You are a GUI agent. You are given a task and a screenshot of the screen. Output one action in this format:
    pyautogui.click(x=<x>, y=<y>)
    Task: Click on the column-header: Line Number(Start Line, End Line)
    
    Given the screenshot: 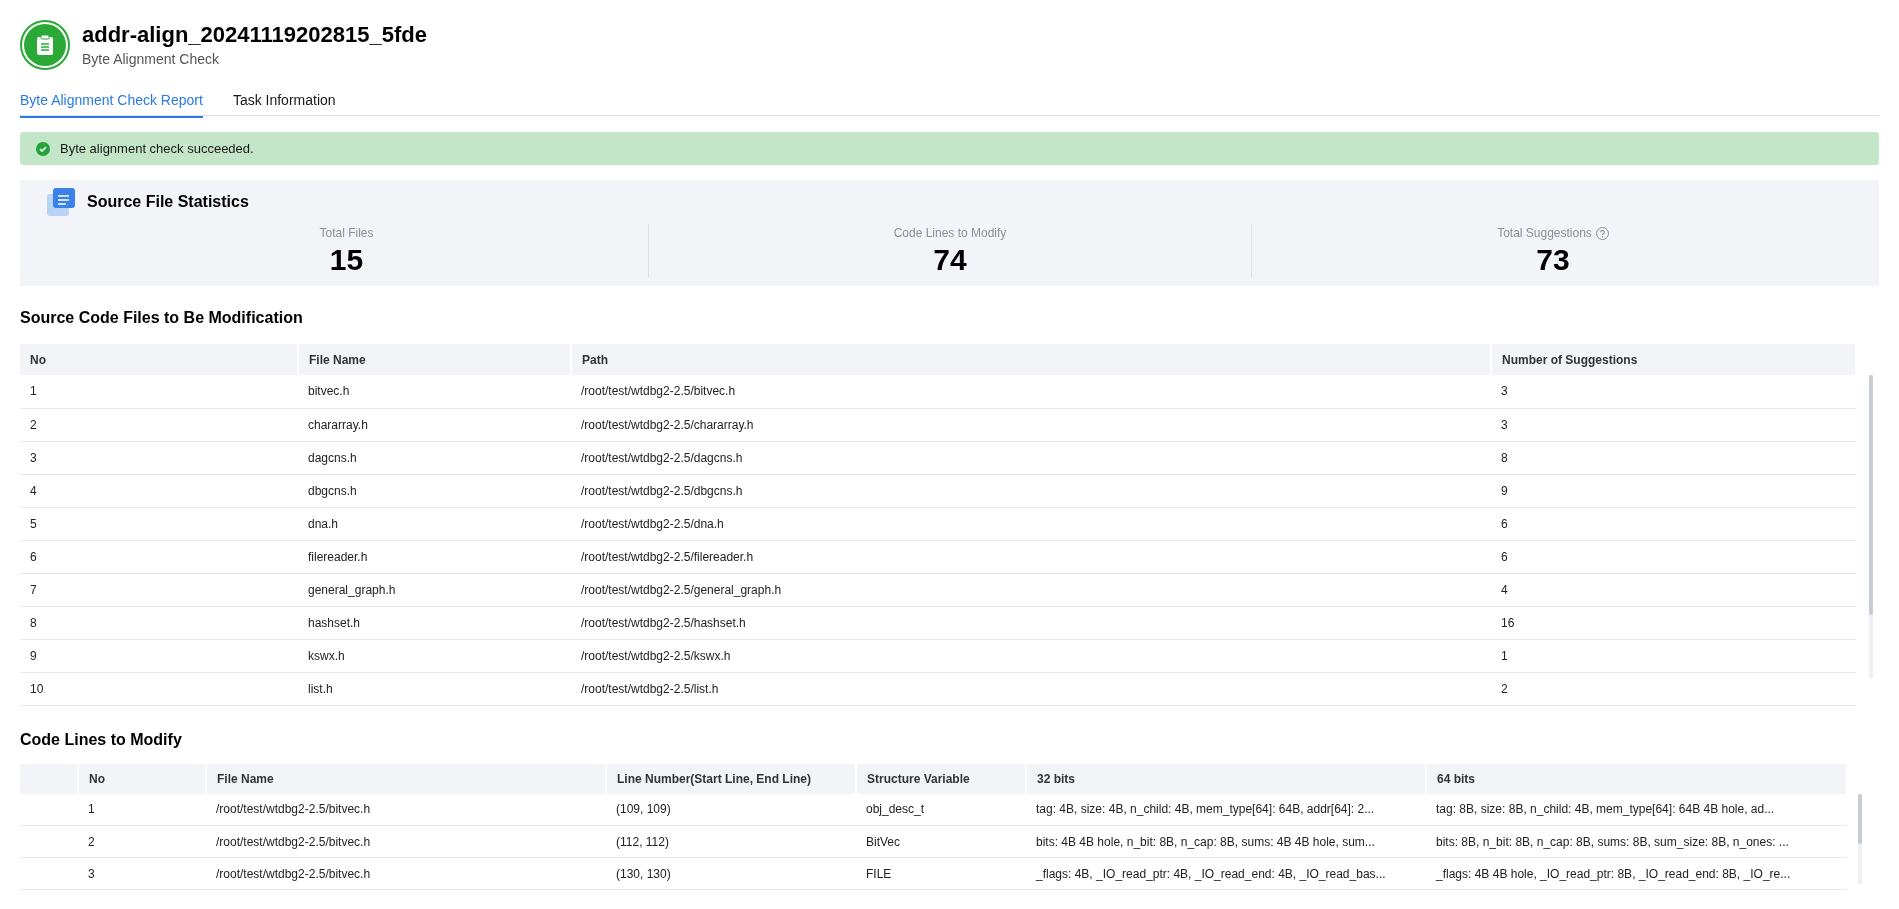 What is the action you would take?
    pyautogui.click(x=731, y=778)
    